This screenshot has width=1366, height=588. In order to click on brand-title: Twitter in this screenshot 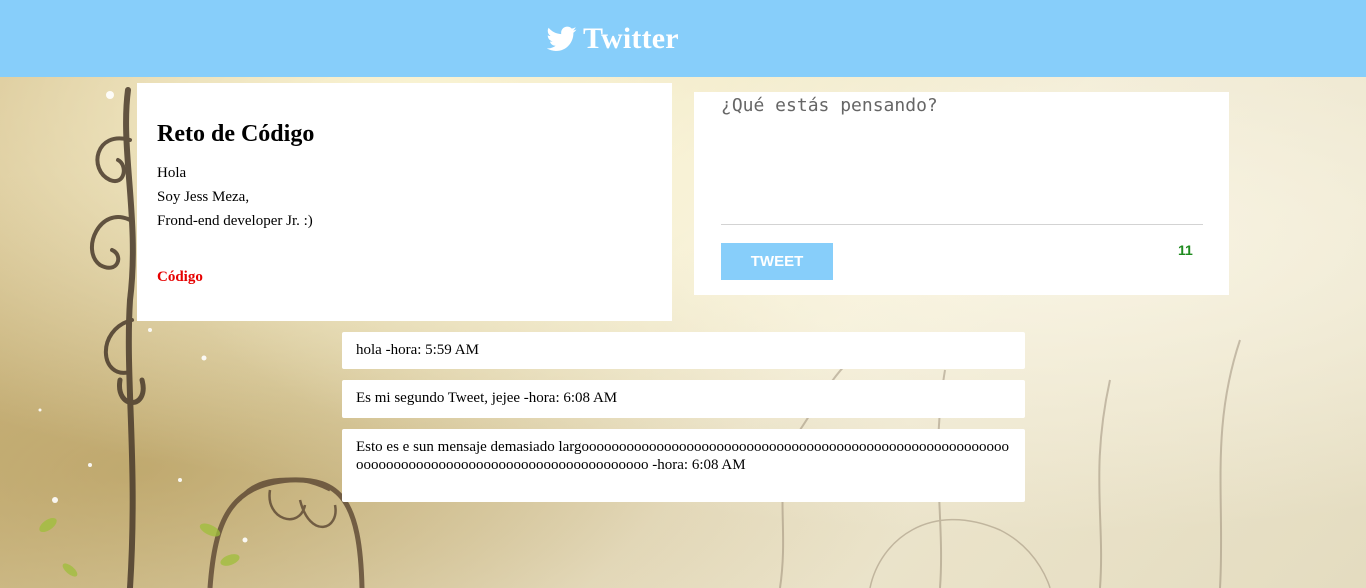, I will do `click(631, 38)`.